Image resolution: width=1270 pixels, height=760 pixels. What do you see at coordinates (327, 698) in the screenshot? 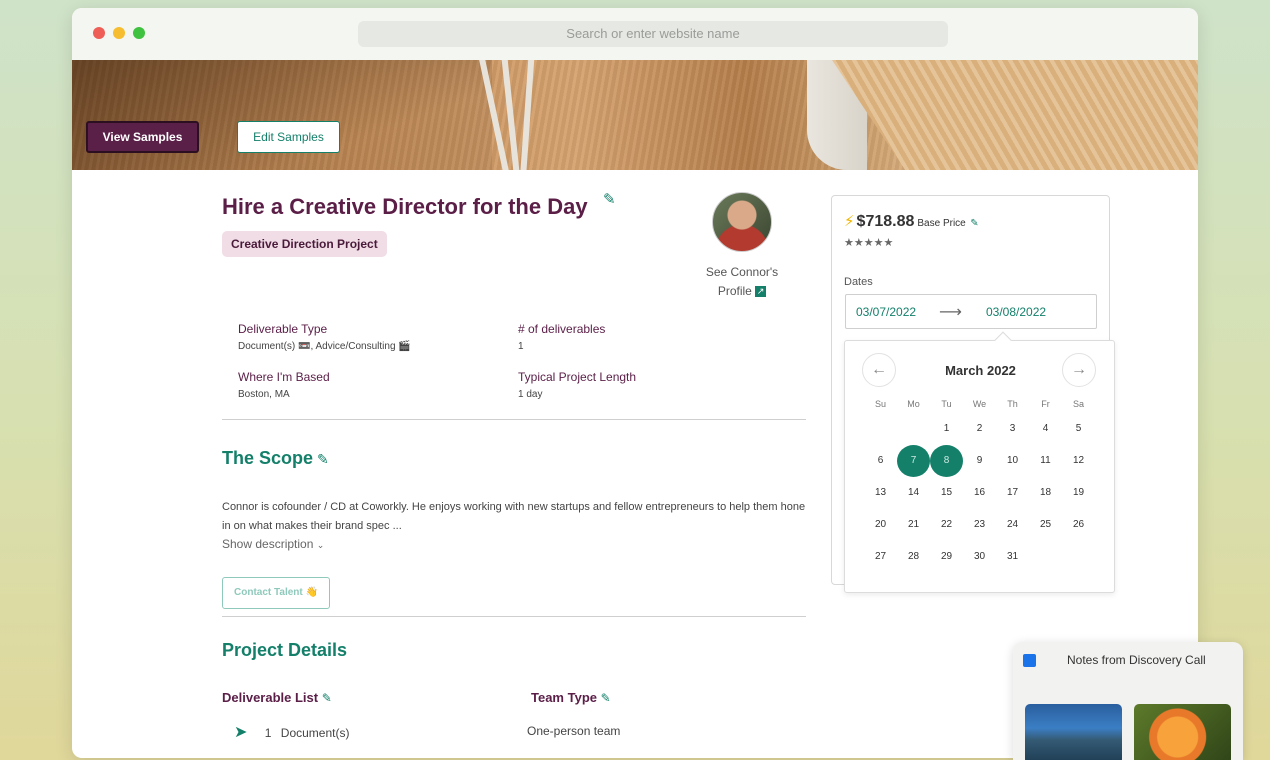
I see `edit-deliverables-icon: ✎` at bounding box center [327, 698].